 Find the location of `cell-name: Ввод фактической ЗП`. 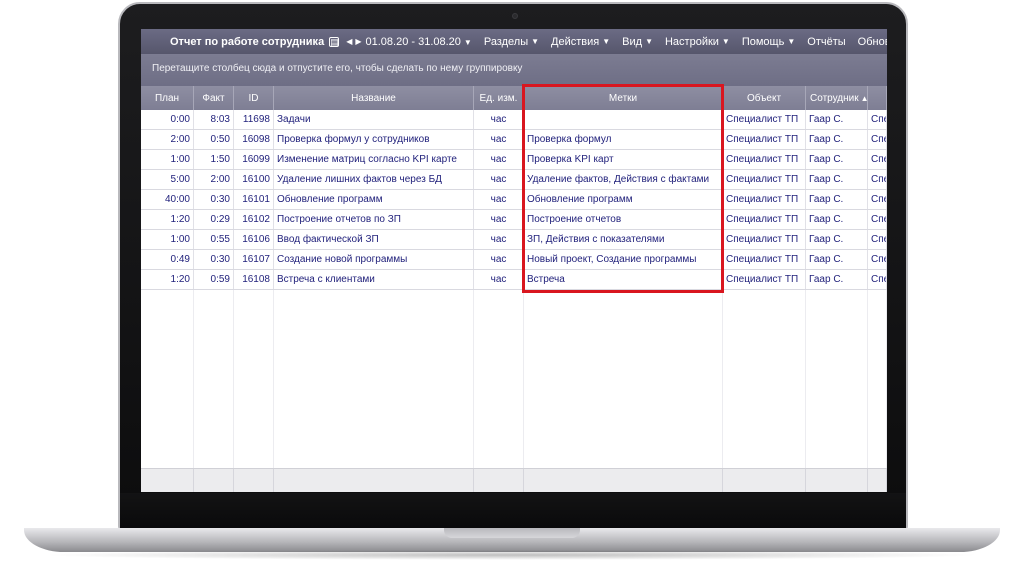

cell-name: Ввод фактической ЗП is located at coordinates (374, 239).